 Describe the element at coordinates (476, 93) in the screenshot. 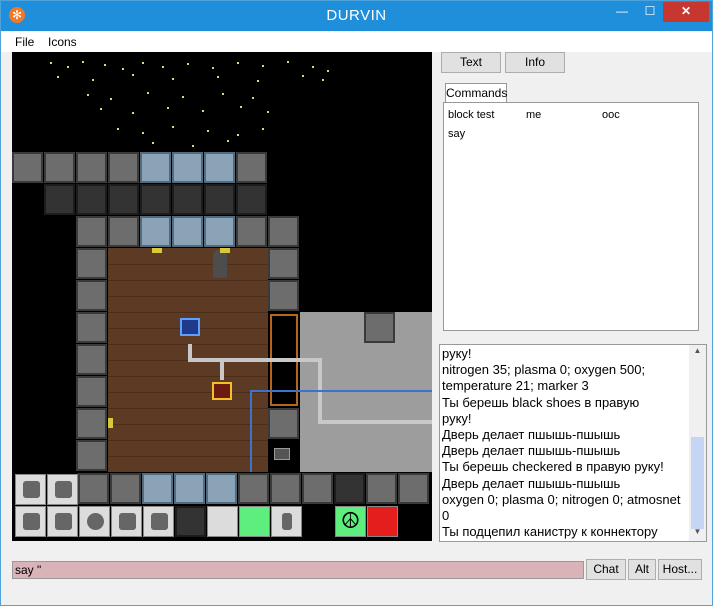

I see `tab-commands: Commands` at that location.